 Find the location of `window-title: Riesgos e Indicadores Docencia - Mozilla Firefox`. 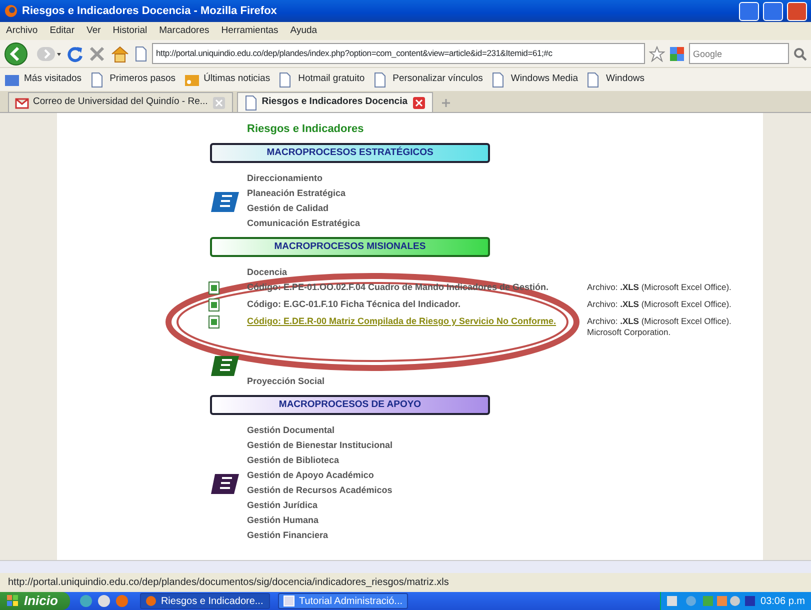

window-title: Riesgos e Indicadores Docencia - Mozilla Firefox is located at coordinates (150, 11).